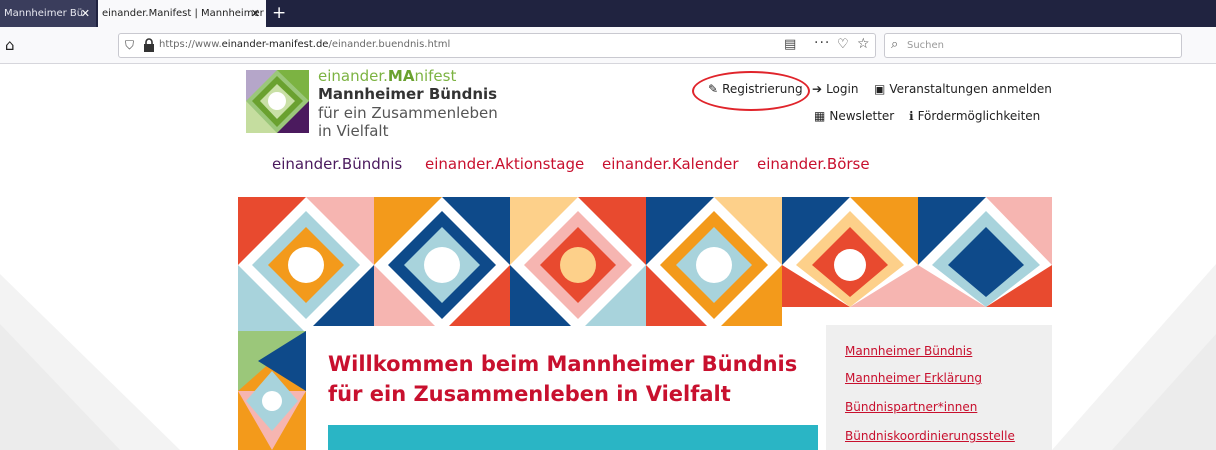 Image resolution: width=1216 pixels, height=450 pixels. Describe the element at coordinates (843, 44) in the screenshot. I see `pocket-icon: ♡` at that location.